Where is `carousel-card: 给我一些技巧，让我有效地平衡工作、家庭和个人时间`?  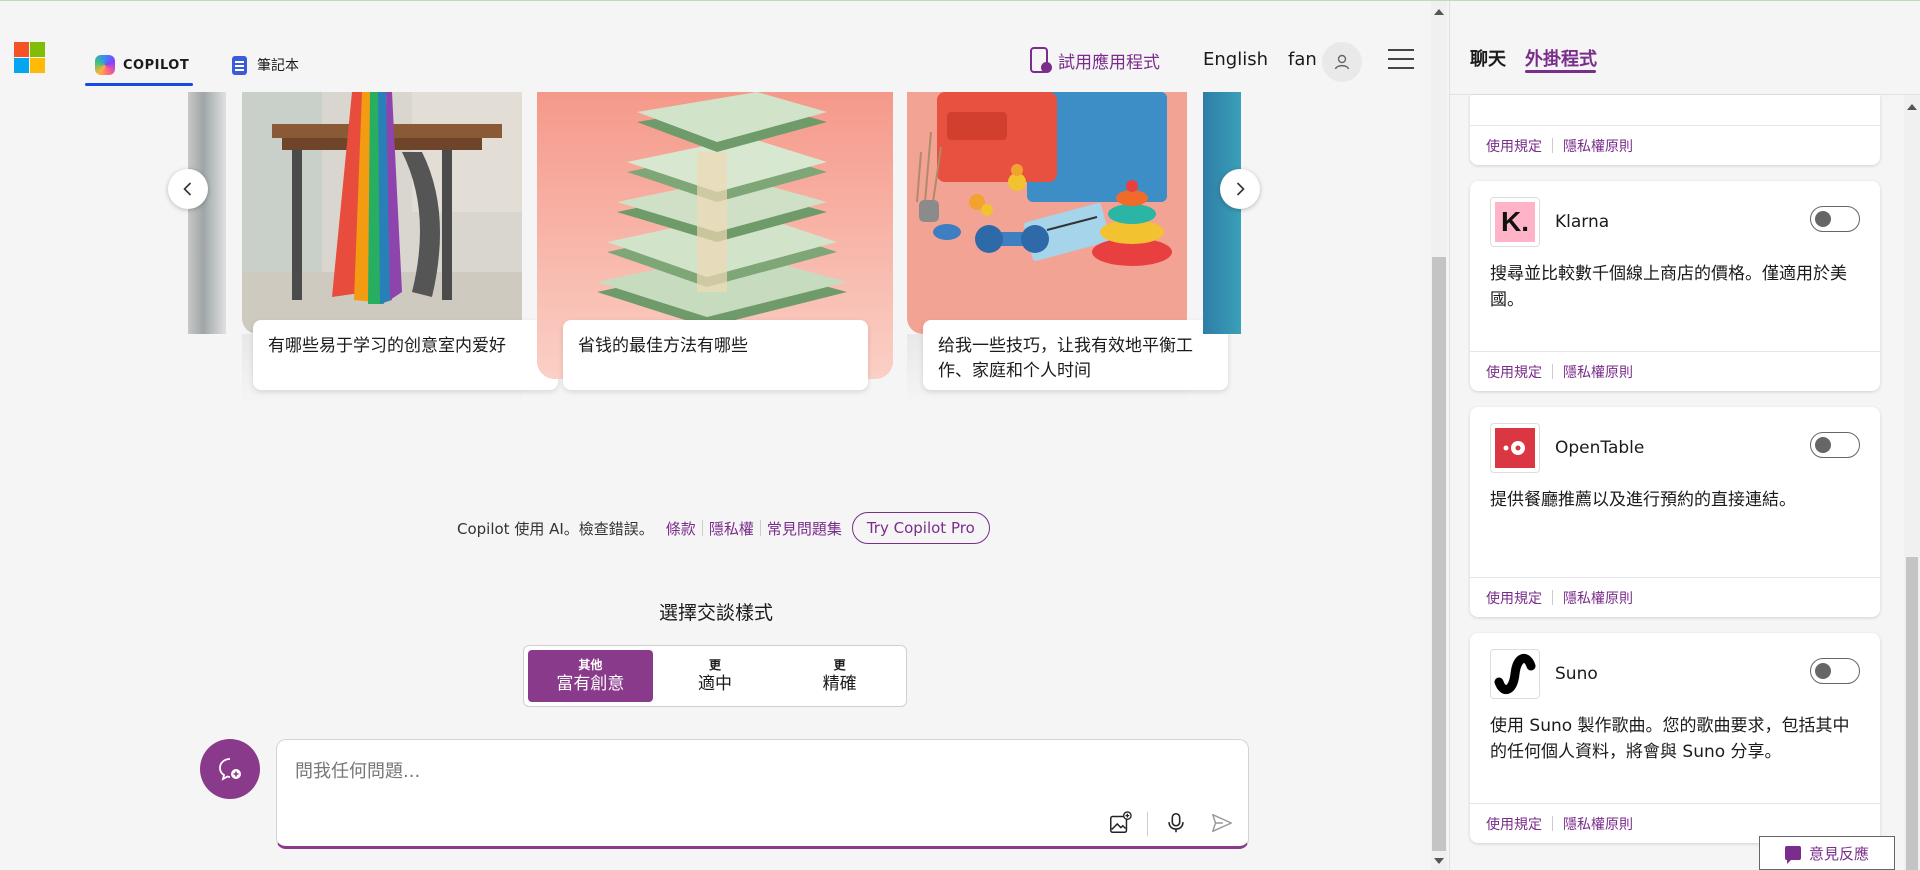
carousel-card: 给我一些技巧，让我有效地平衡工作、家庭和个人时间 is located at coordinates (1067, 248).